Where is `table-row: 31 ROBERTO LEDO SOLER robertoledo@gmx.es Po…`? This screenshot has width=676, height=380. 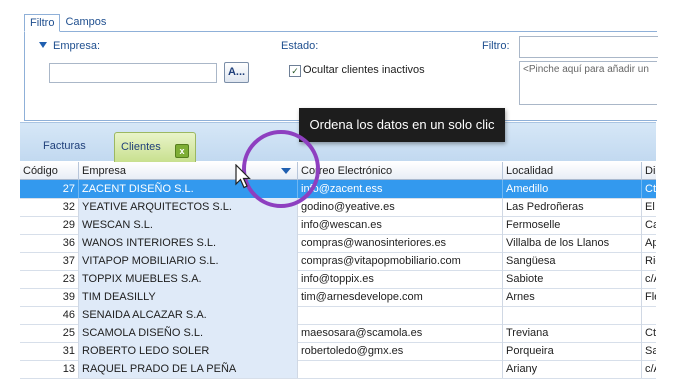
table-row: 31 ROBERTO LEDO SOLER robertoledo@gmx.es Po… is located at coordinates (338, 351).